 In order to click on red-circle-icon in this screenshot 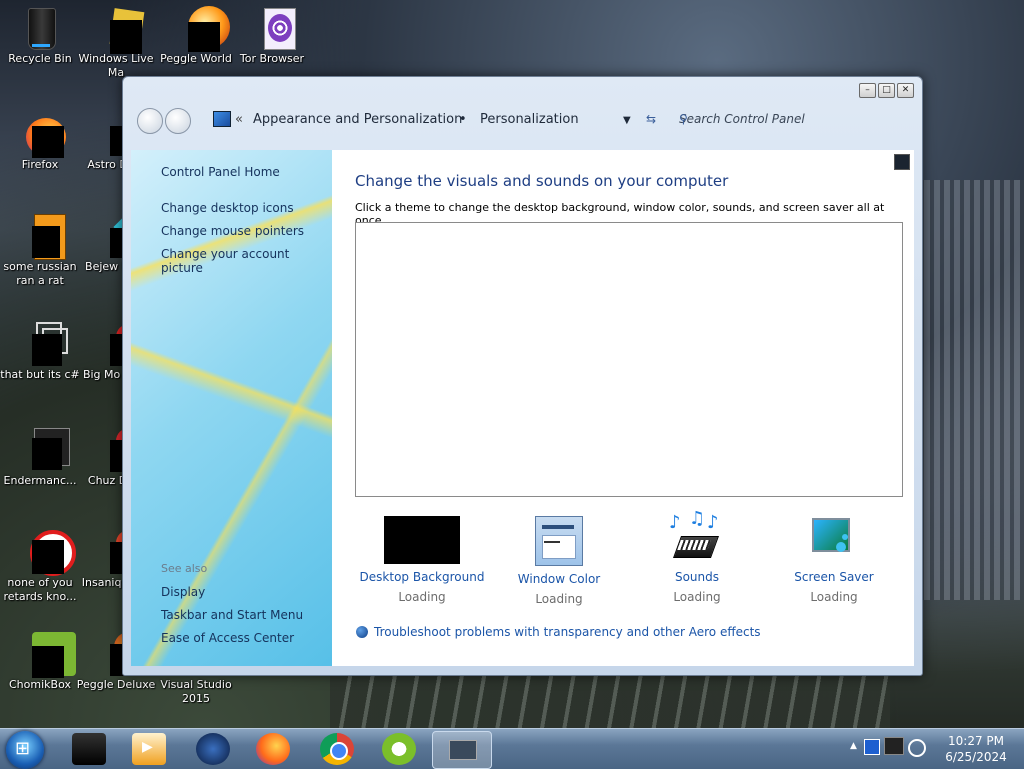, I will do `click(47, 553)`.